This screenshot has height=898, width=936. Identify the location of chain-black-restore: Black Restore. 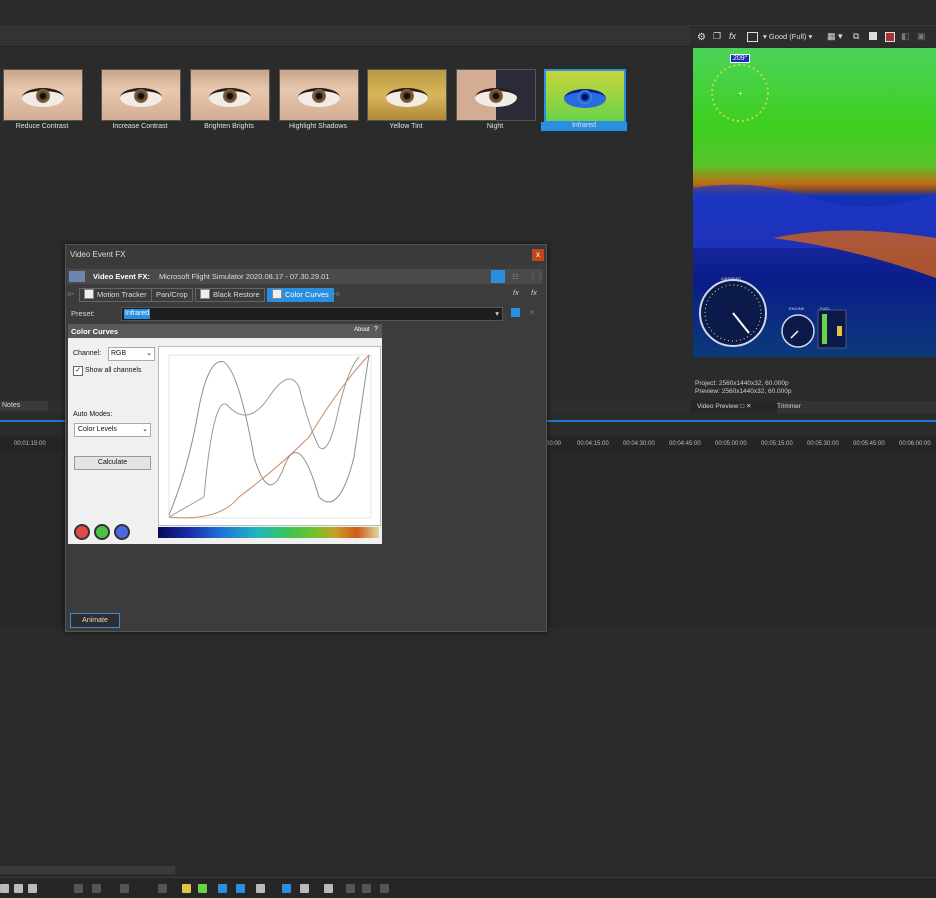
(230, 295).